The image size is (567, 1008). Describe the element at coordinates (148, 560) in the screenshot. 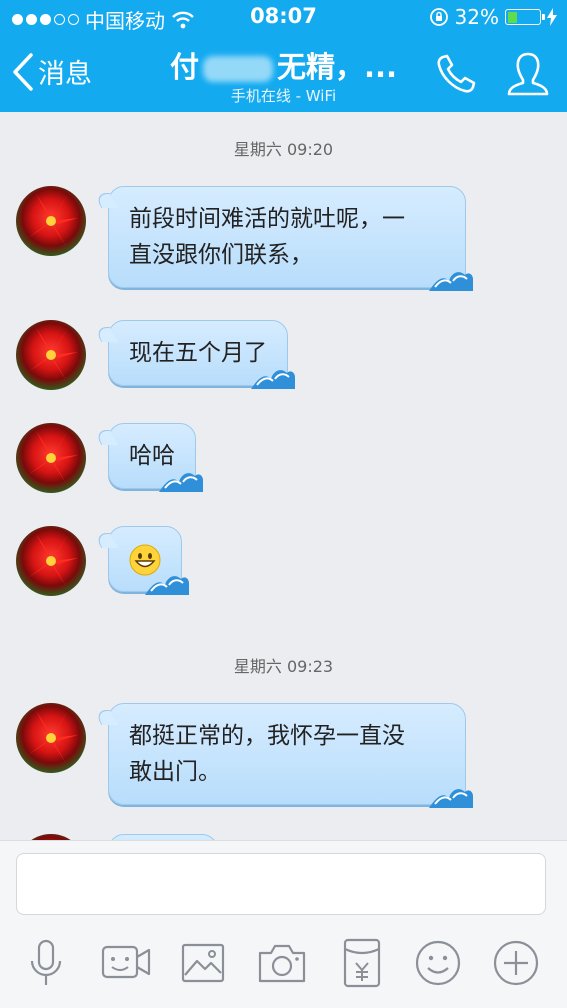

I see `message-bubble` at that location.